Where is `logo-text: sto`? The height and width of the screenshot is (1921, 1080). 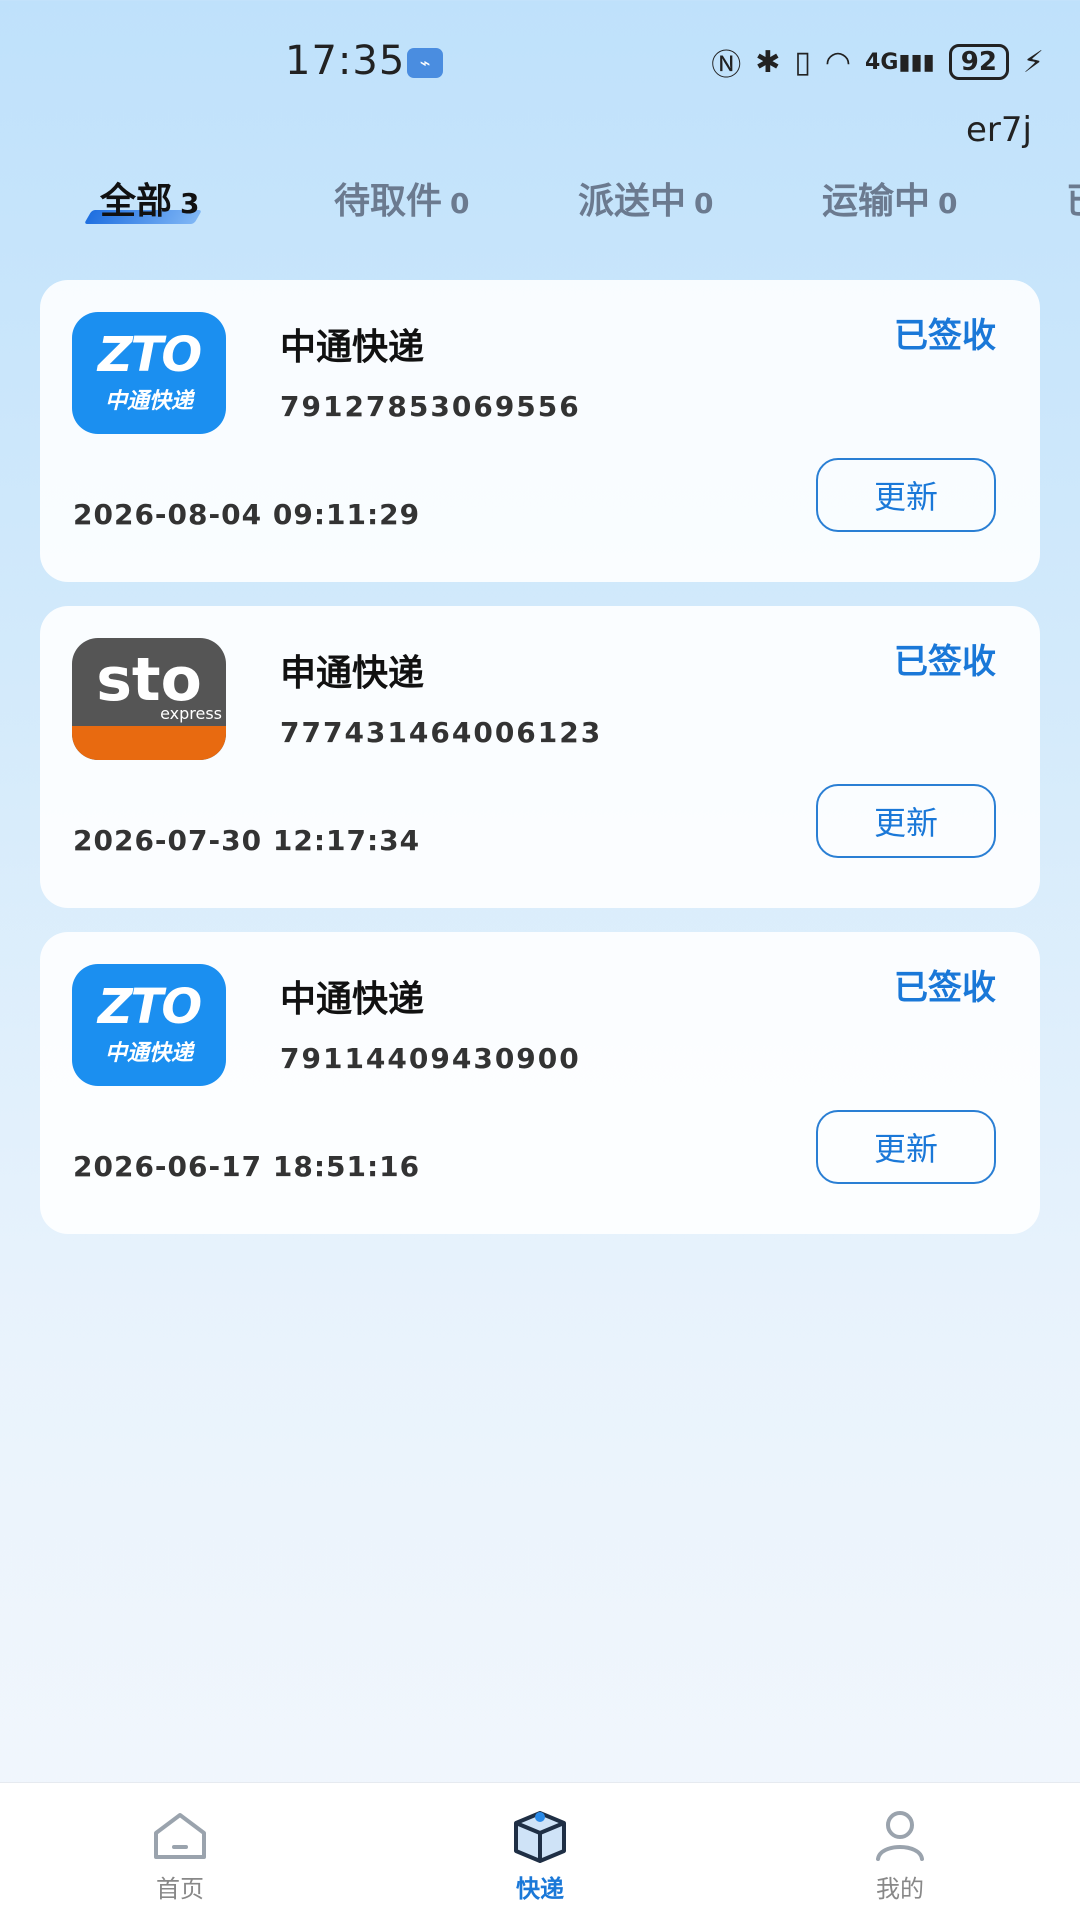
logo-text: sto is located at coordinates (149, 680).